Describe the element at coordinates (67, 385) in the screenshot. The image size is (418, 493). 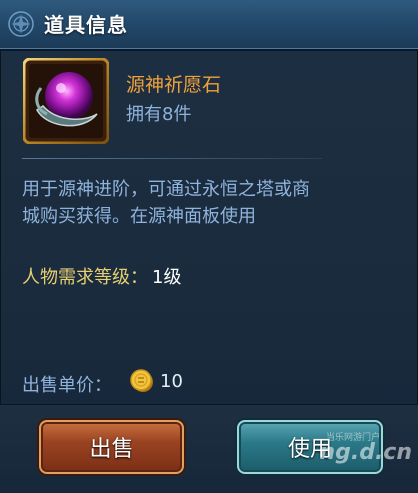
I see `sell-price-label: 出售单价：` at that location.